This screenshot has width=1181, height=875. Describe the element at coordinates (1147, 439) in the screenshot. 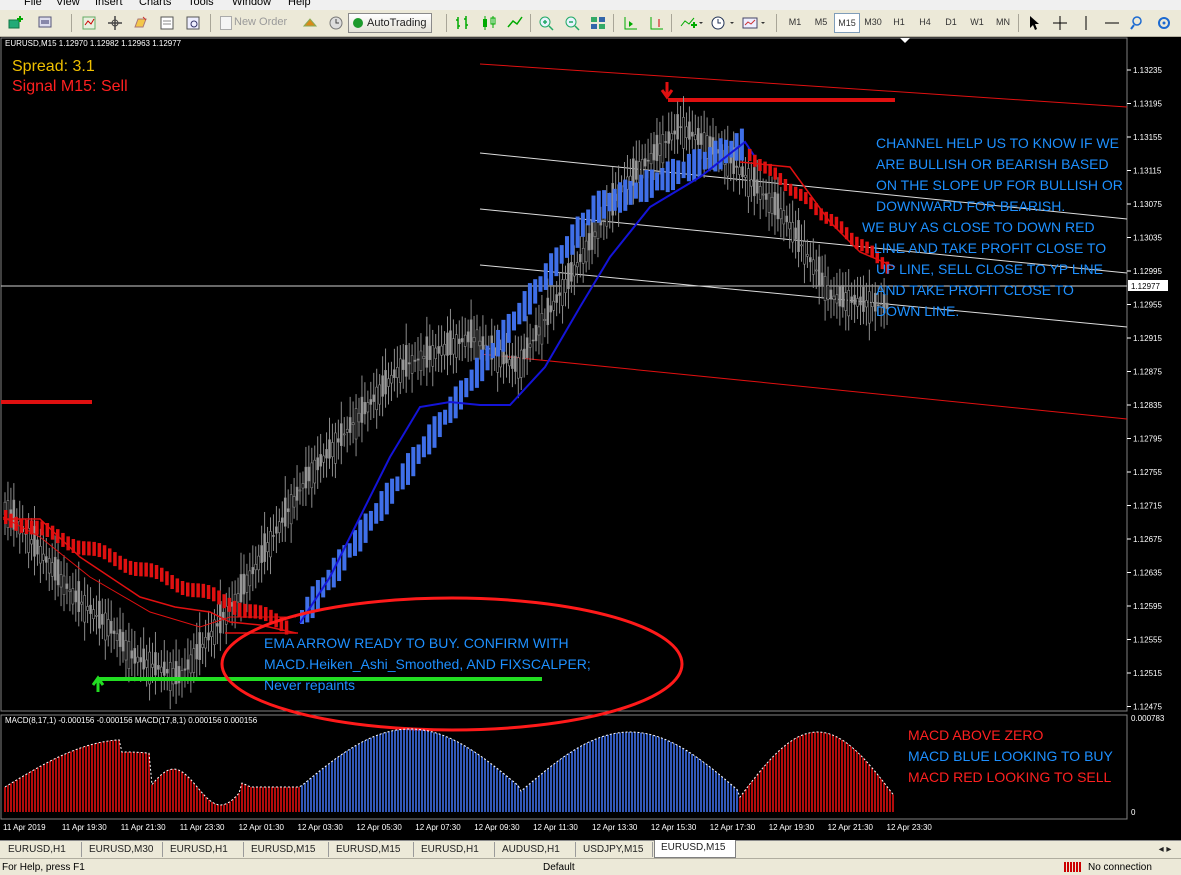

I see `price-label: 1.12795` at that location.